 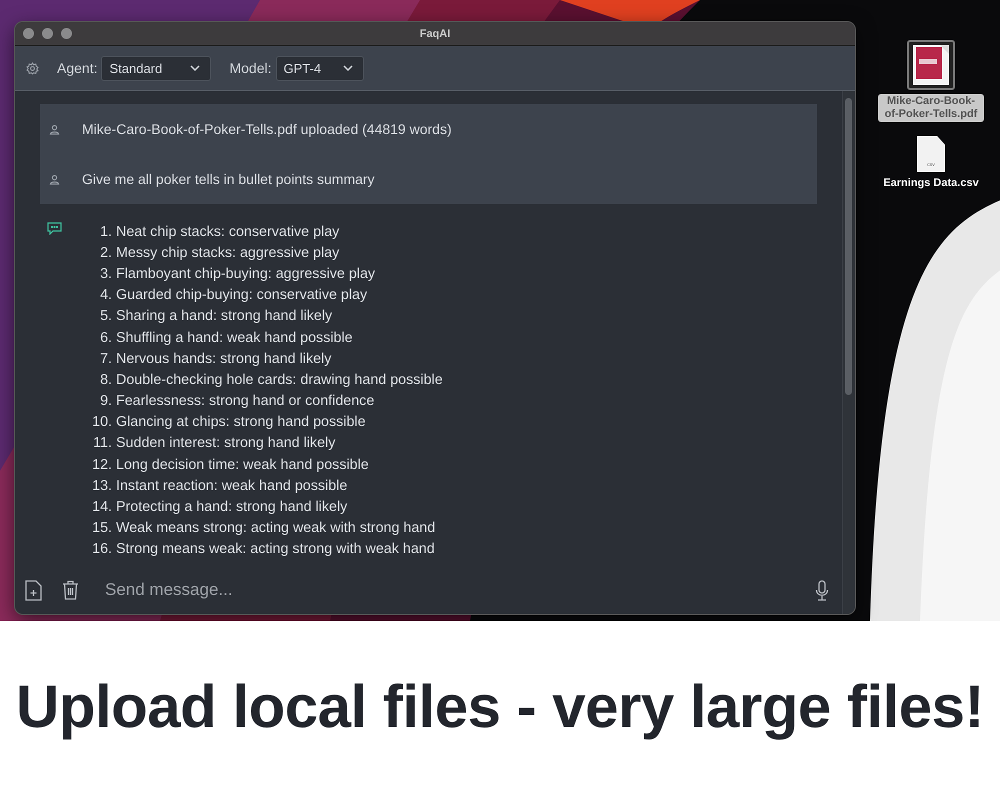 What do you see at coordinates (275, 549) in the screenshot?
I see `list-item-text: Strong means weak: acting strong with weak hand` at bounding box center [275, 549].